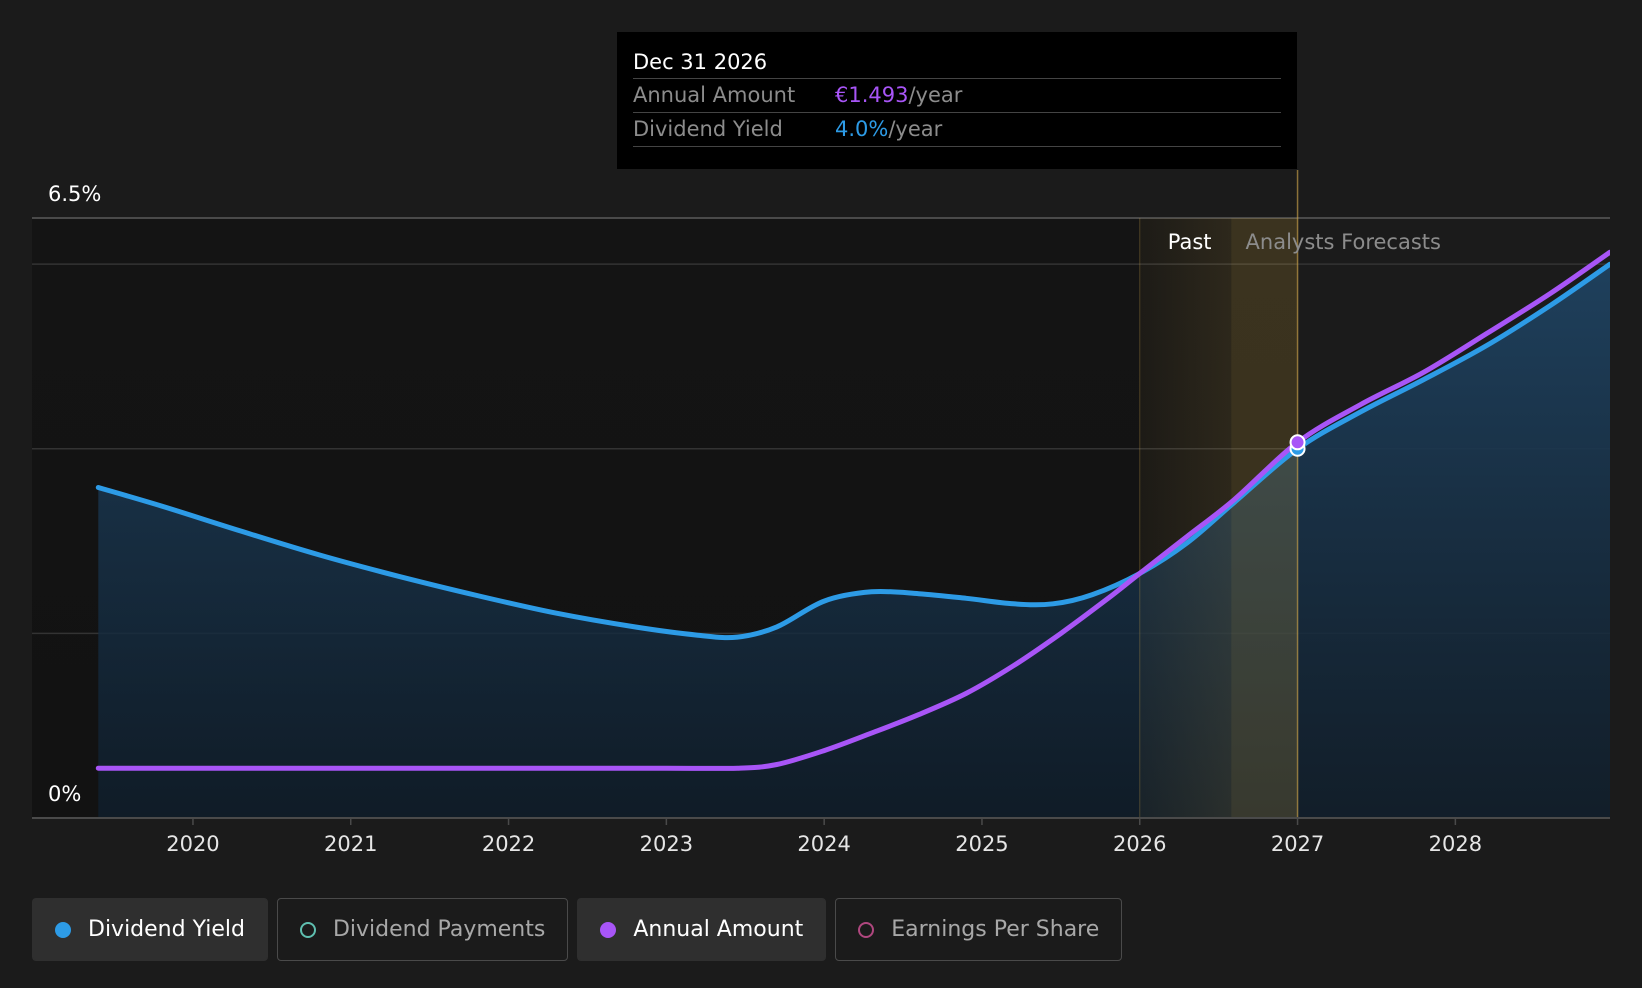 Image resolution: width=1642 pixels, height=988 pixels. I want to click on forecast-label: Analysts Forecasts, so click(1343, 242).